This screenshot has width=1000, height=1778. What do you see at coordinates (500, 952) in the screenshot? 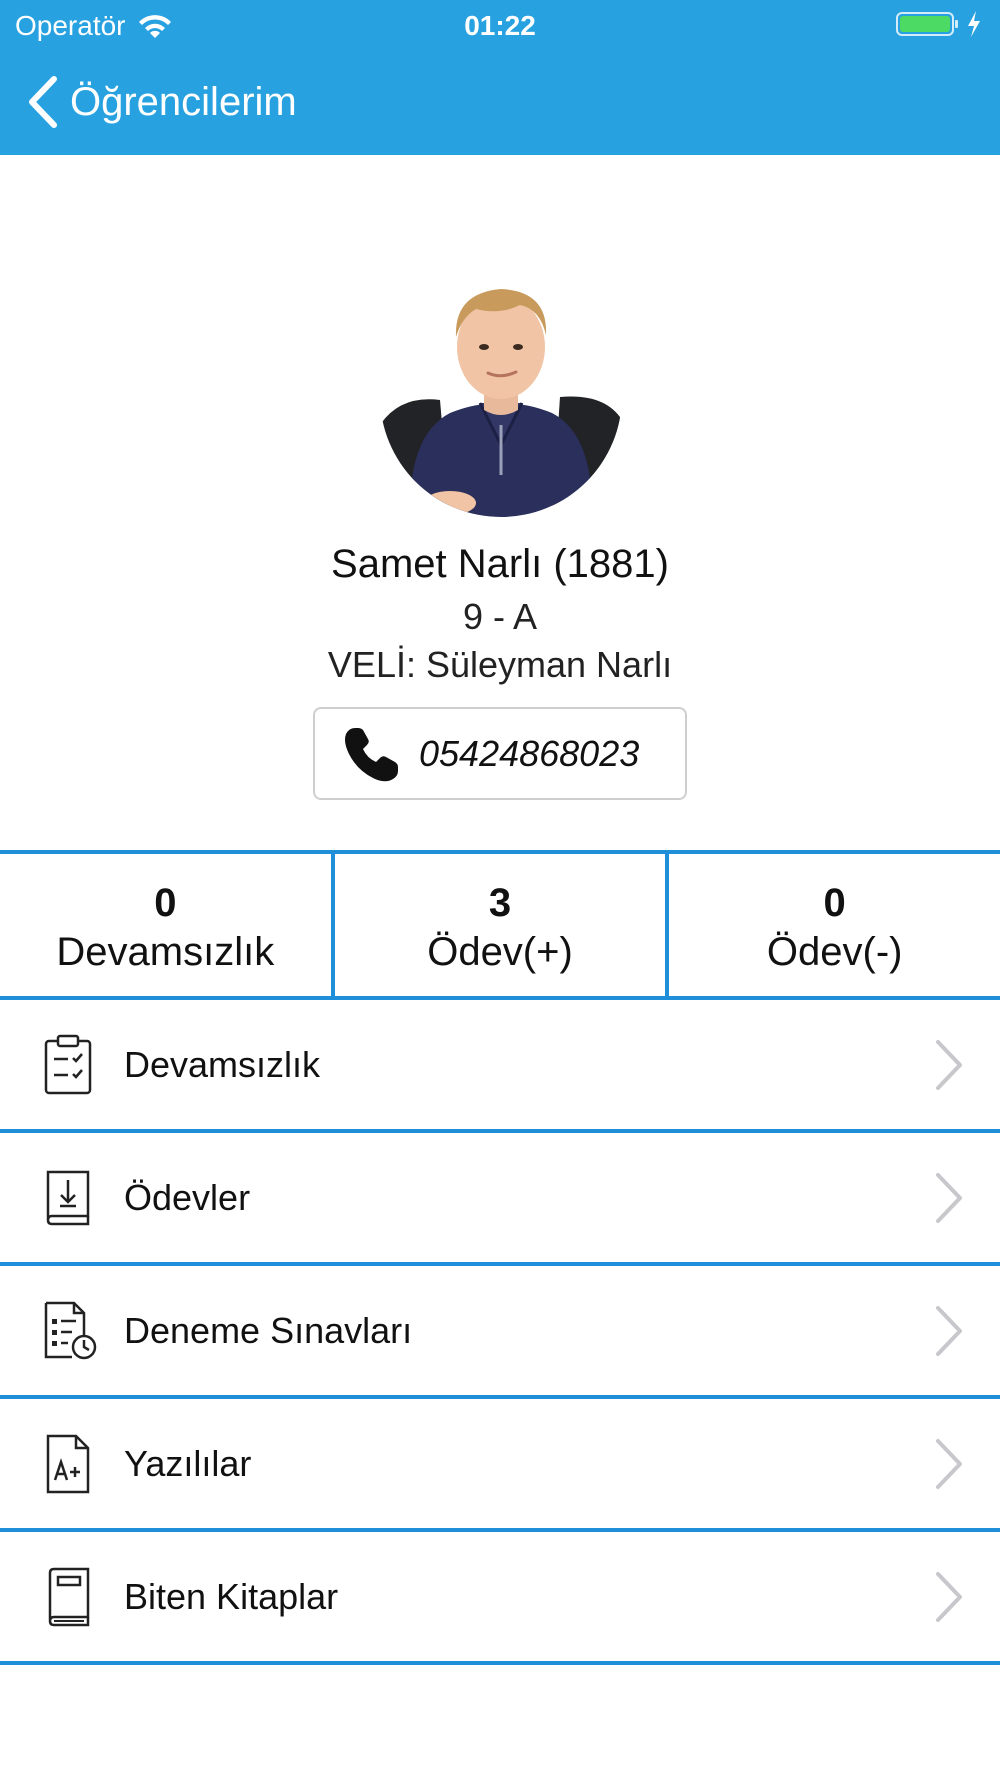
I see `stat-homework-plus-label: Ödev(+)` at bounding box center [500, 952].